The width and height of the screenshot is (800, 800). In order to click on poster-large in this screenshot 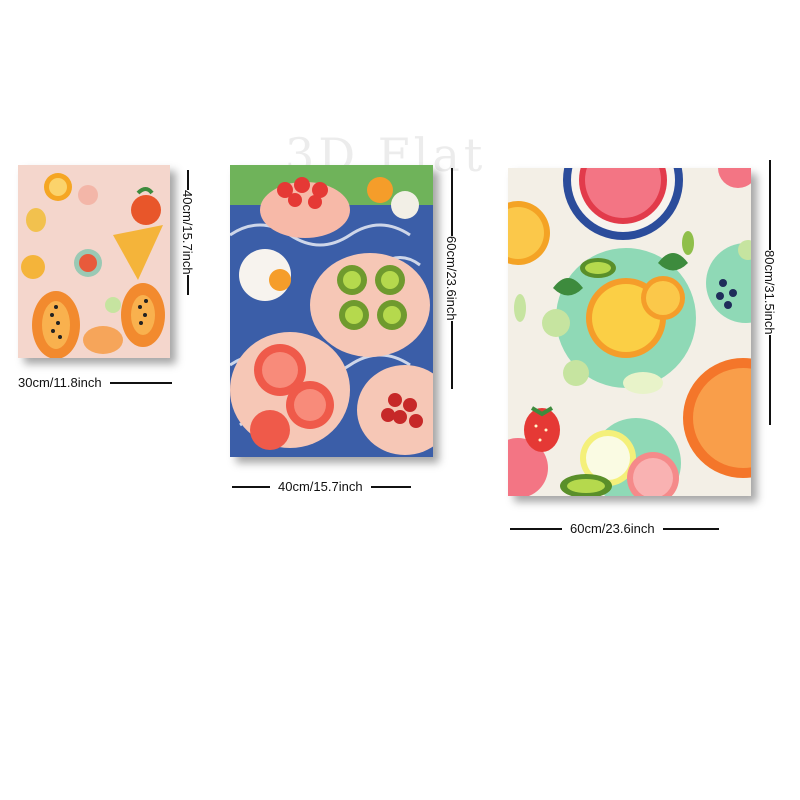, I will do `click(629, 332)`.